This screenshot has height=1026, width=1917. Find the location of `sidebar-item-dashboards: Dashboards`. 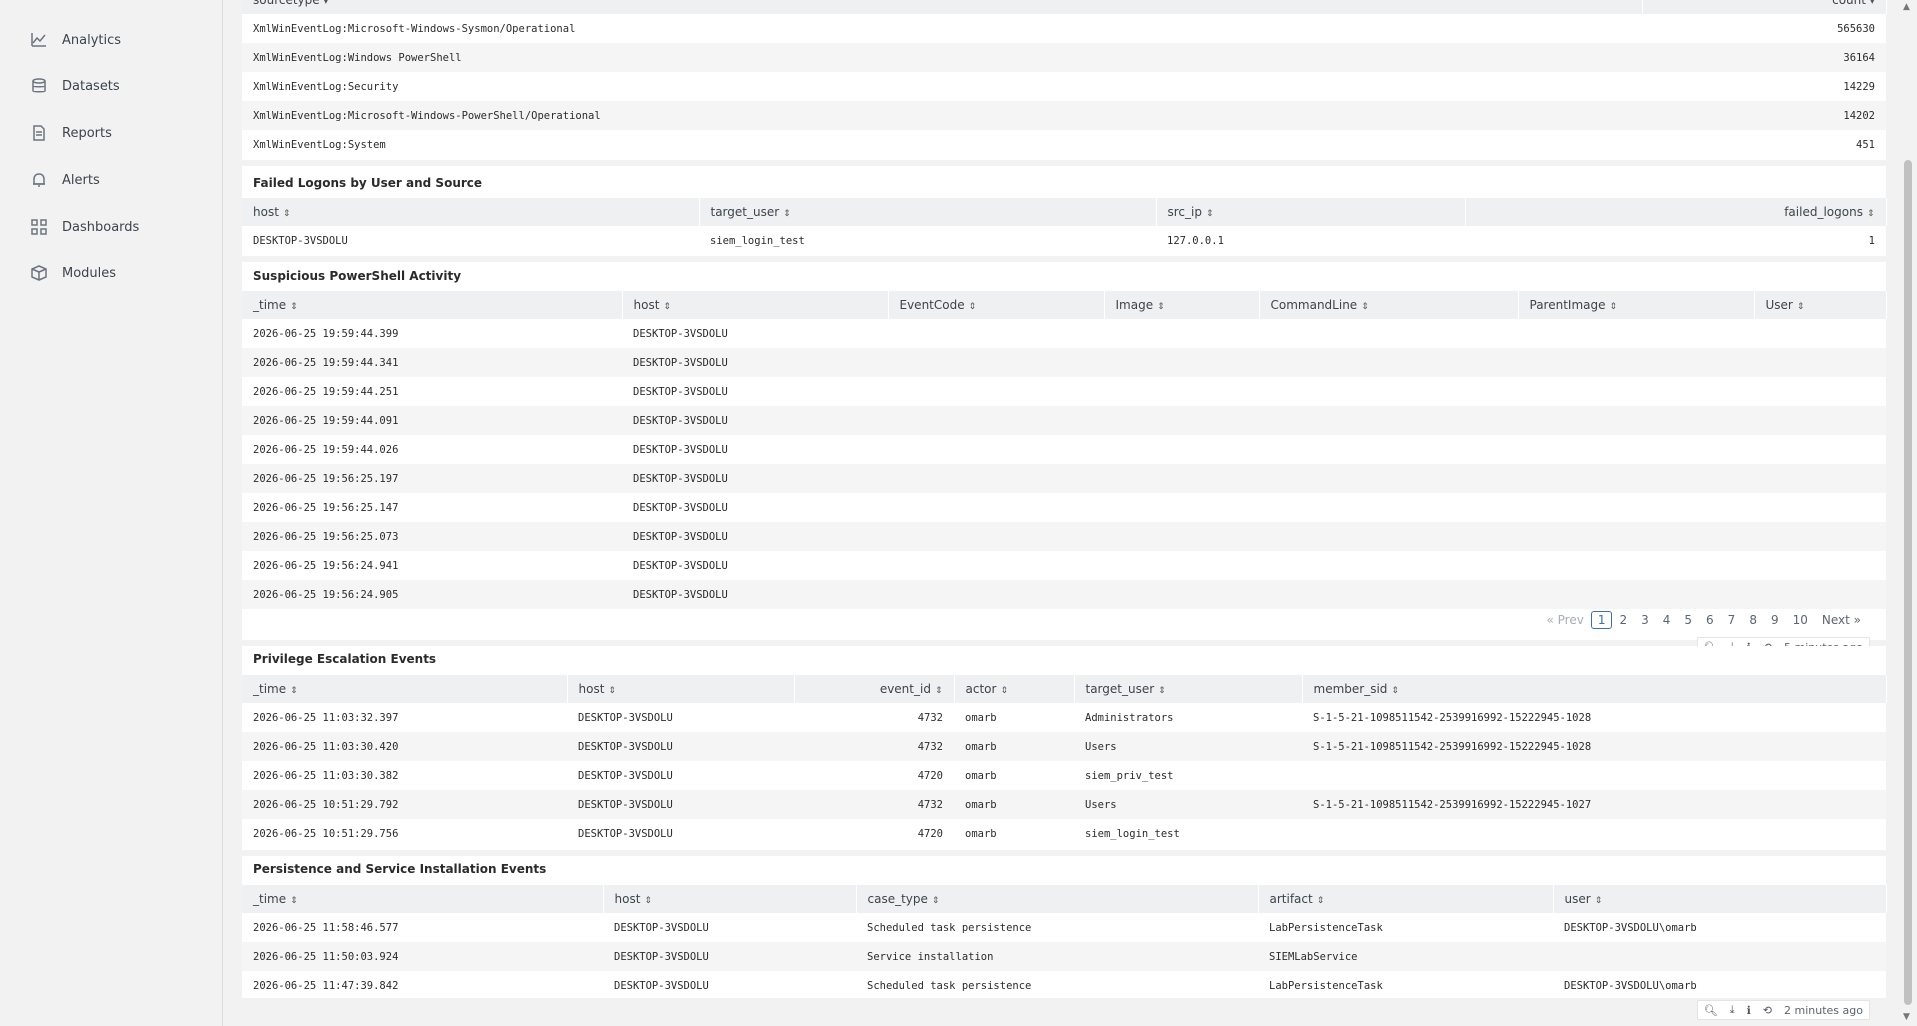

sidebar-item-dashboards: Dashboards is located at coordinates (84, 227).